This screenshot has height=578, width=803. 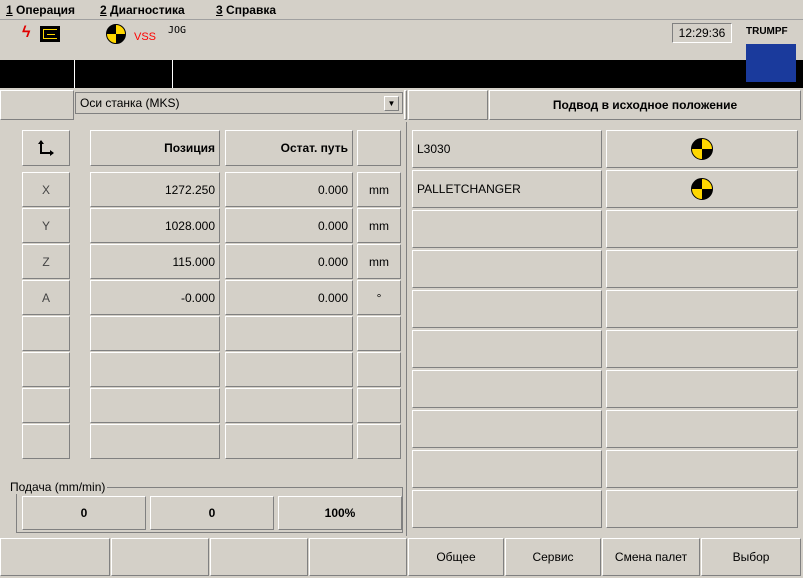 What do you see at coordinates (401, 10) in the screenshot?
I see `menu-bar: 1 Операция 2 Диагностика 3 Справка` at bounding box center [401, 10].